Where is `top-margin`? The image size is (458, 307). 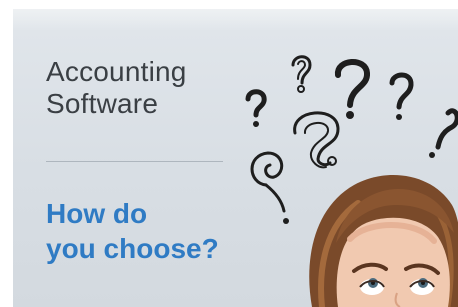 top-margin is located at coordinates (229, 4).